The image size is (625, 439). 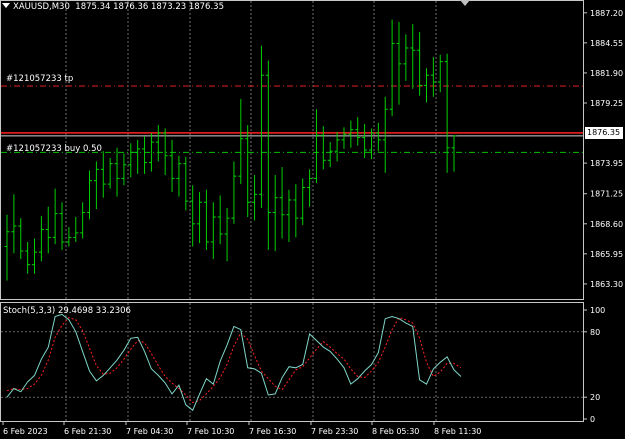 What do you see at coordinates (604, 133) in the screenshot?
I see `current-price-badge: 1876.35` at bounding box center [604, 133].